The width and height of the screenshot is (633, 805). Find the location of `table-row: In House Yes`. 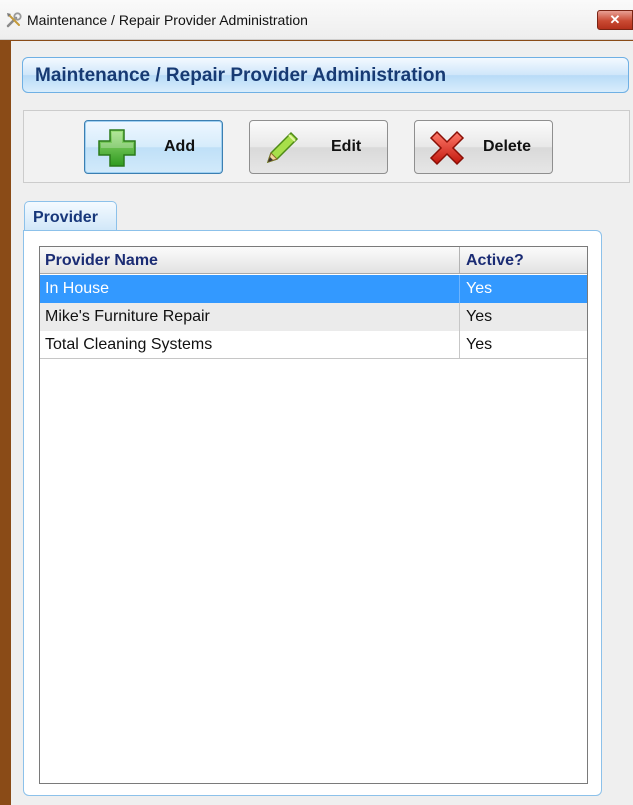

table-row: In House Yes is located at coordinates (313, 289).